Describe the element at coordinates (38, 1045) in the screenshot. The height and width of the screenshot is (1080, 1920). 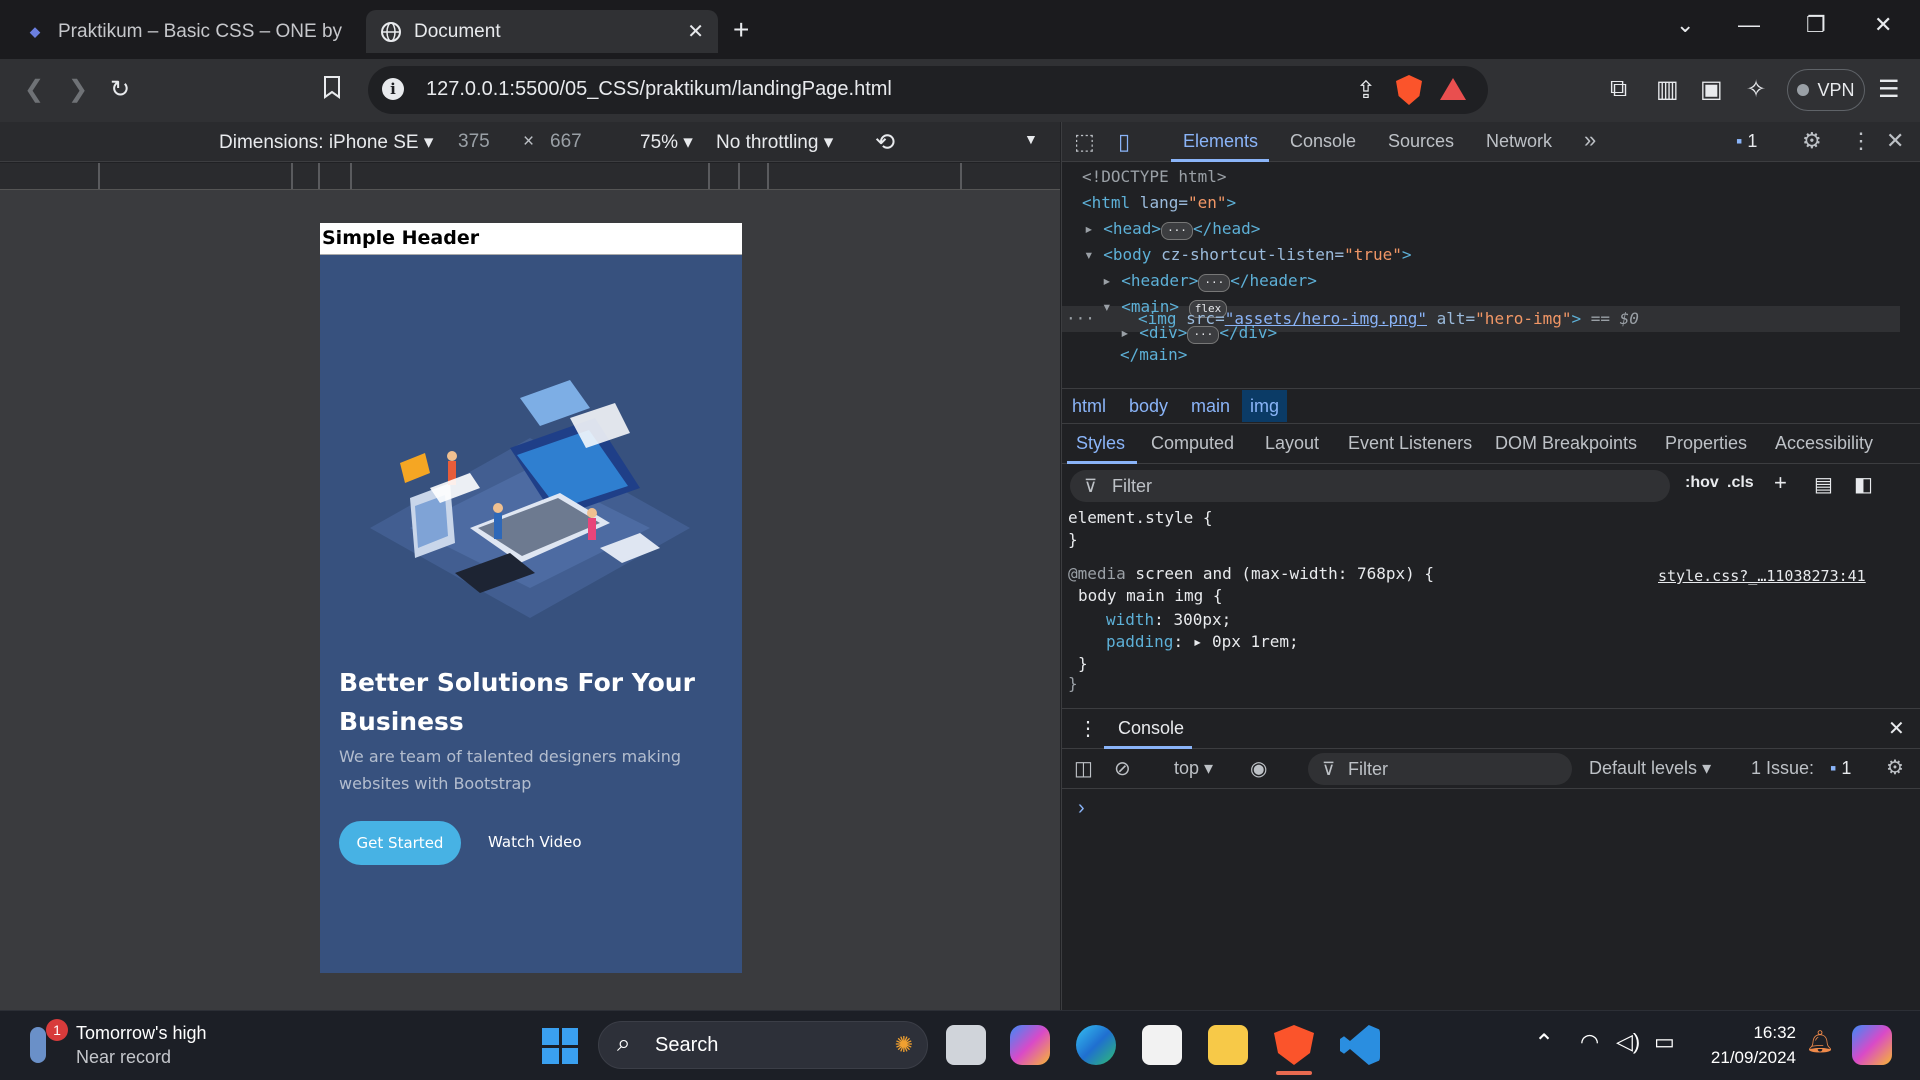
I see `thermometer-icon` at that location.